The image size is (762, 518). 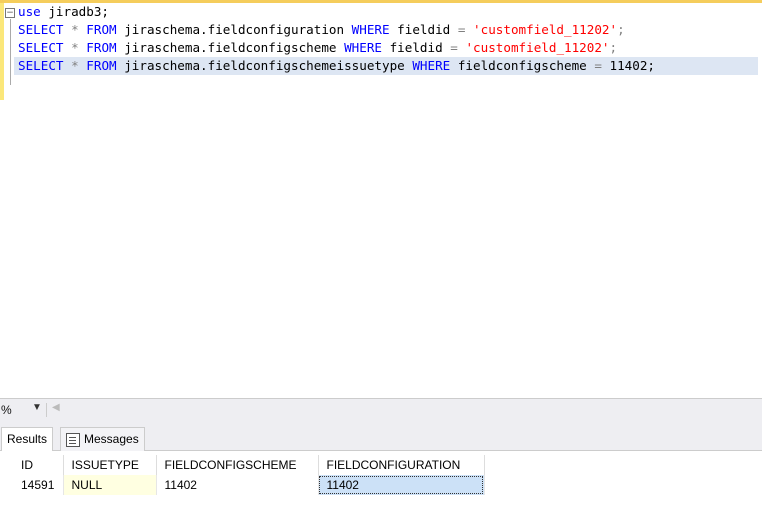 I want to click on tab-messages-label: Messages, so click(x=111, y=439).